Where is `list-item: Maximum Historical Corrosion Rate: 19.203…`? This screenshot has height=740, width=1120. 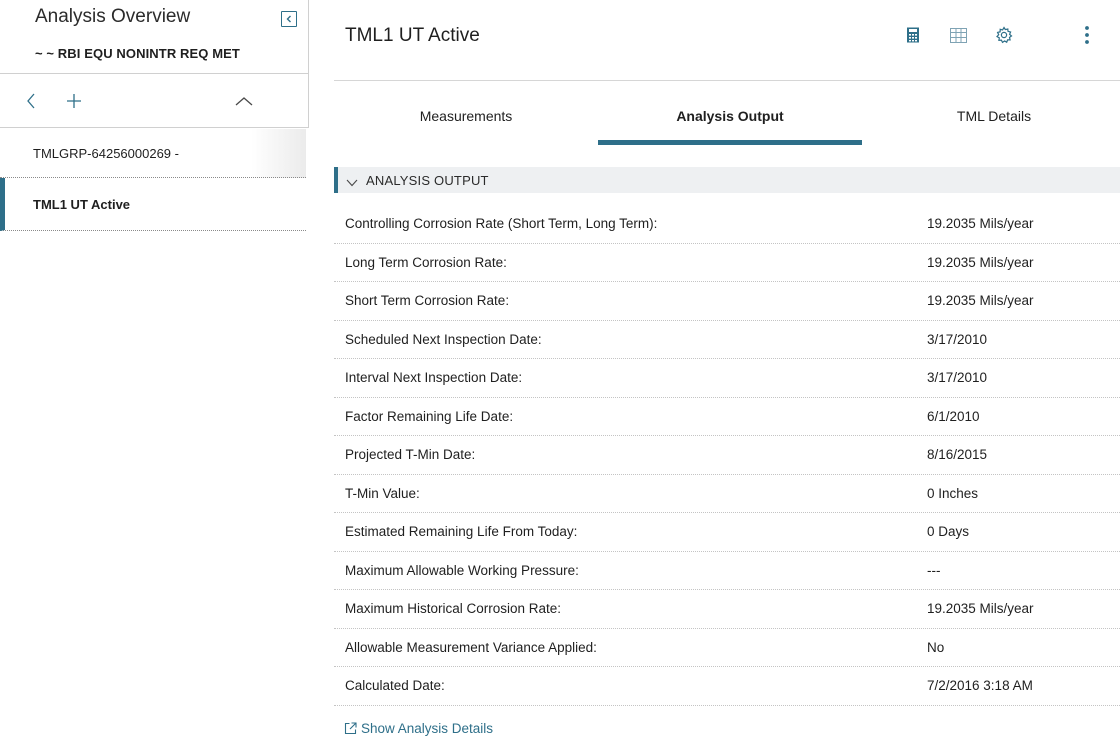
list-item: Maximum Historical Corrosion Rate: 19.203… is located at coordinates (727, 609).